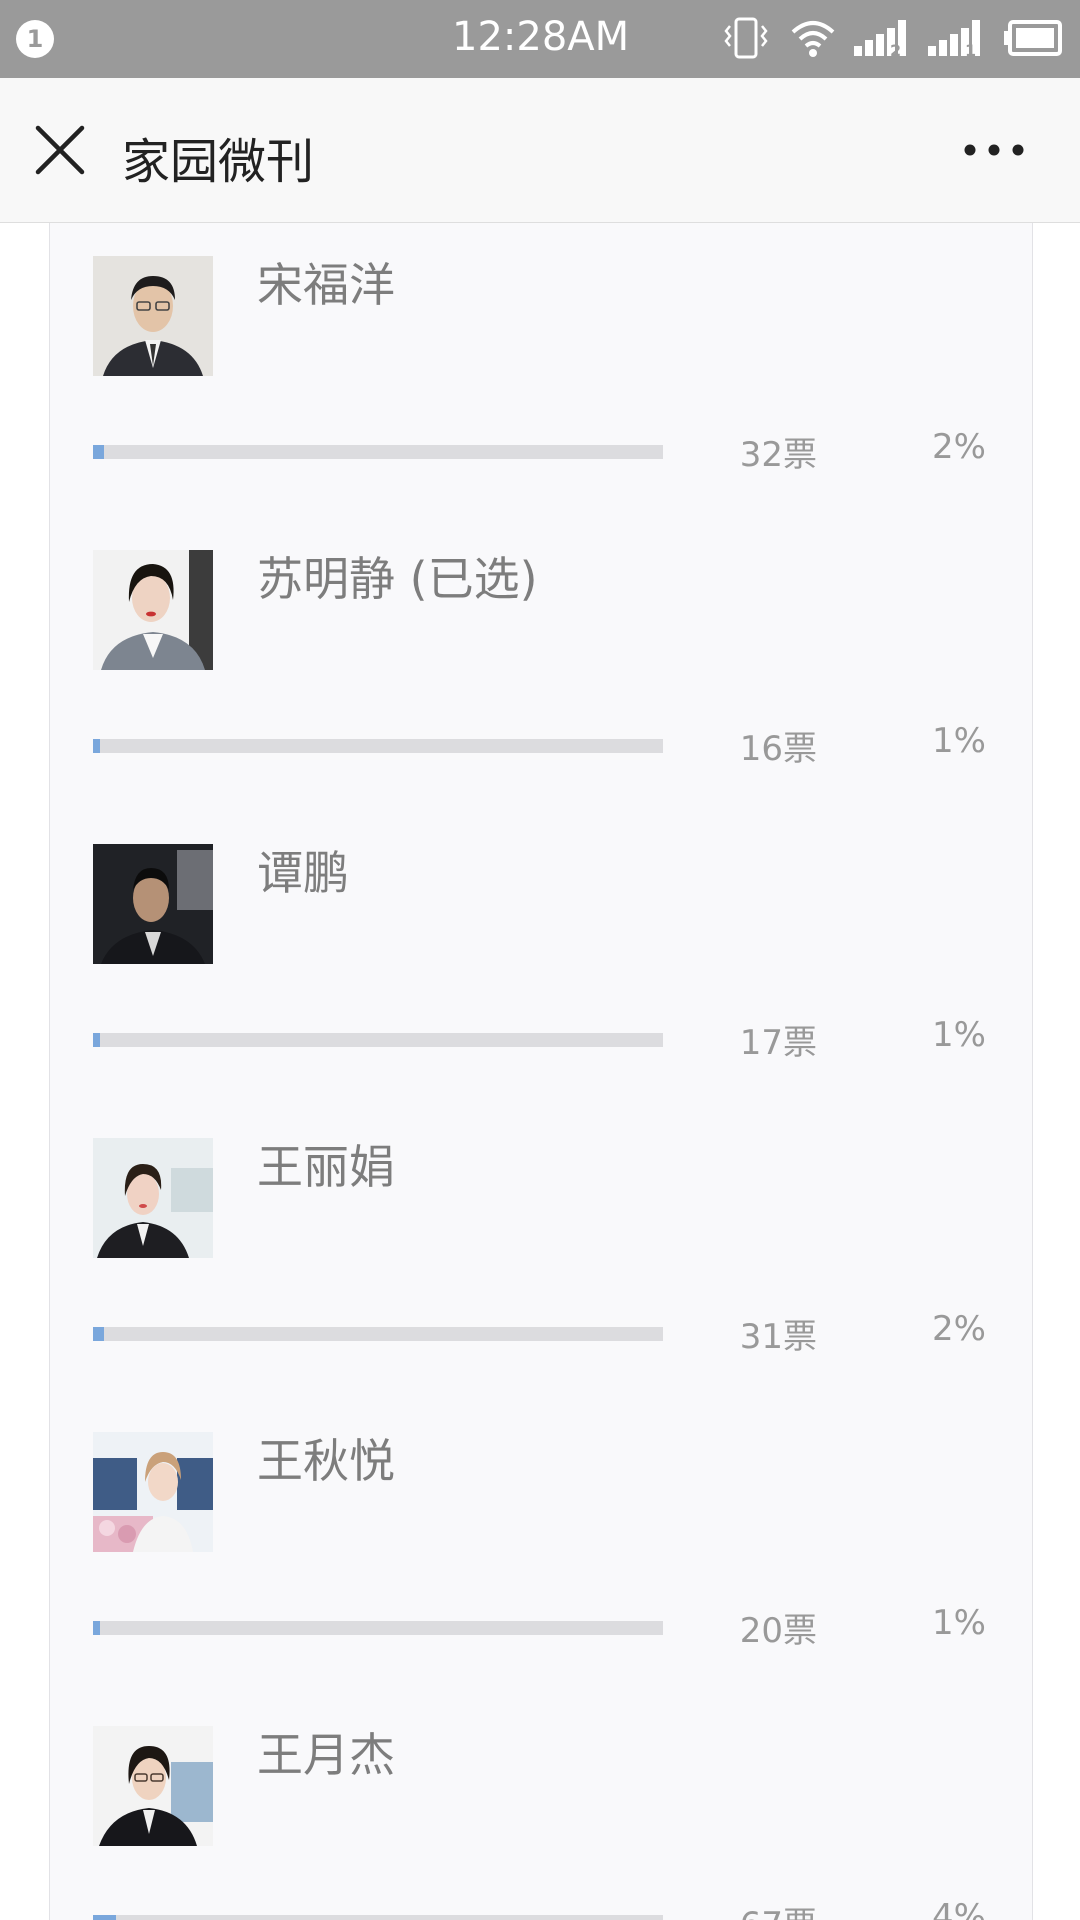  I want to click on signal-sim1-icon: 1, so click(956, 41).